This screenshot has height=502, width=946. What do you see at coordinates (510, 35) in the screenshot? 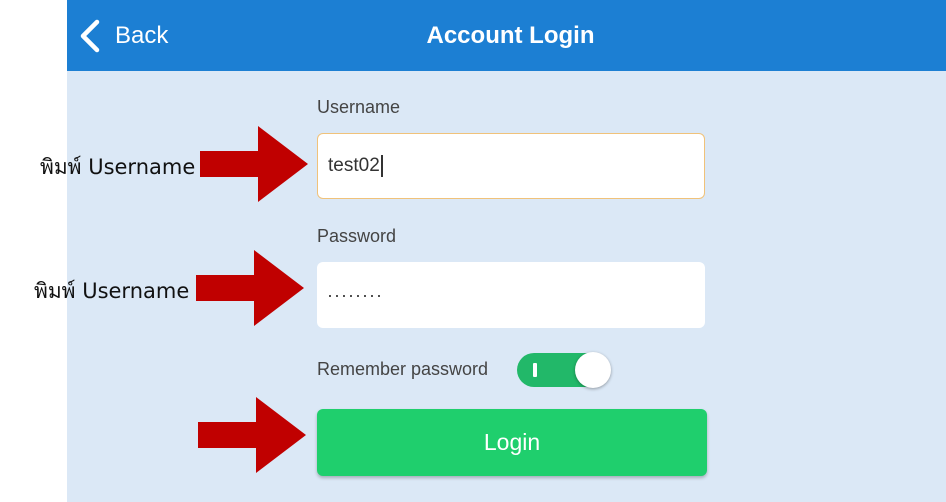
I see `page-title: Account Login` at bounding box center [510, 35].